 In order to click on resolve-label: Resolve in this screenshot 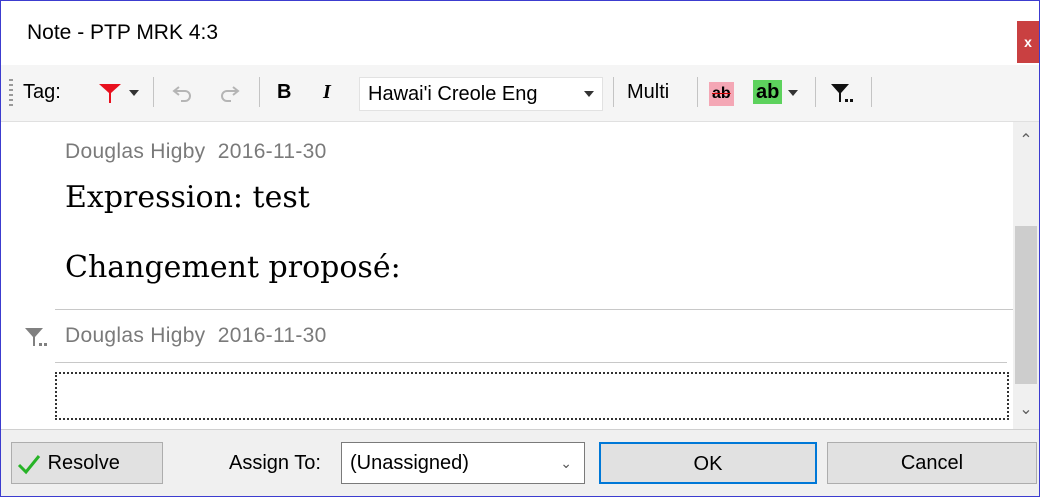, I will do `click(83, 463)`.